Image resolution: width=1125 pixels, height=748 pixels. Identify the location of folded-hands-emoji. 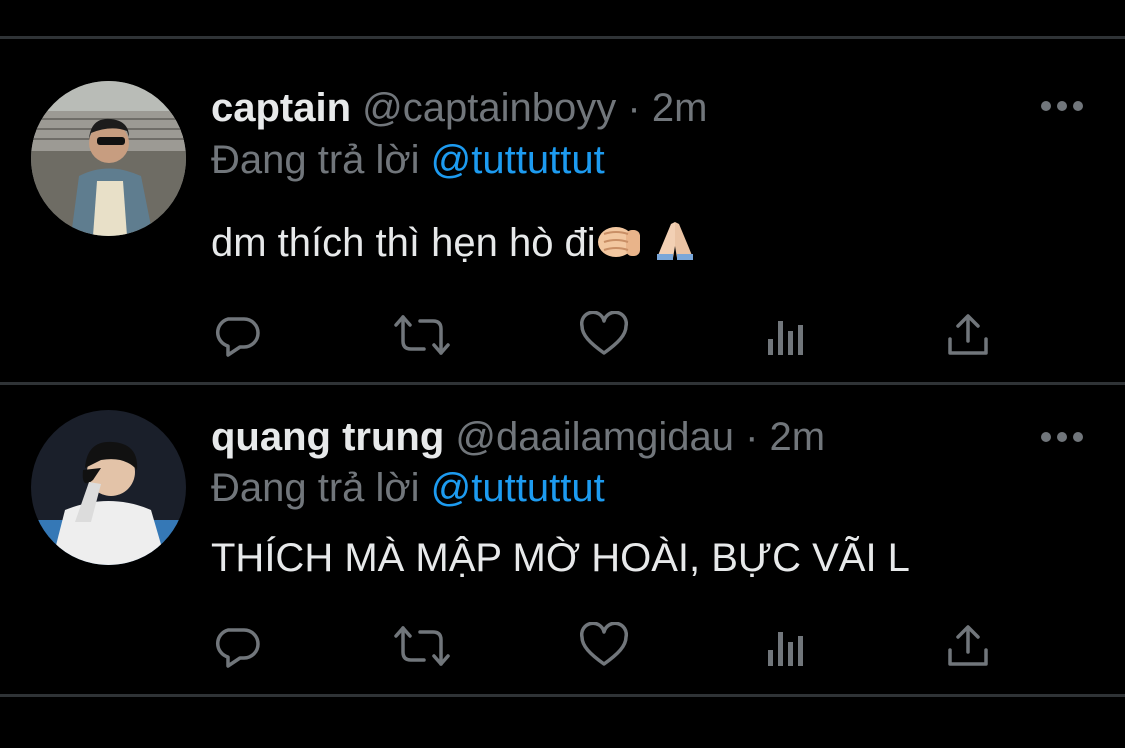
(675, 246).